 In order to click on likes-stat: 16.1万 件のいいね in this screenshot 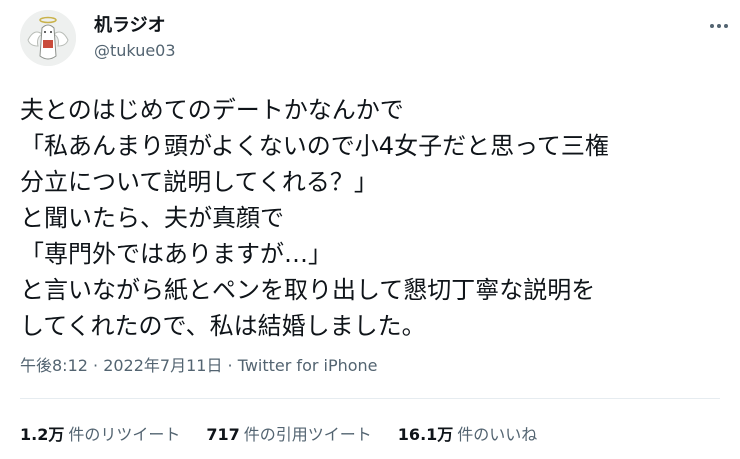, I will do `click(468, 435)`.